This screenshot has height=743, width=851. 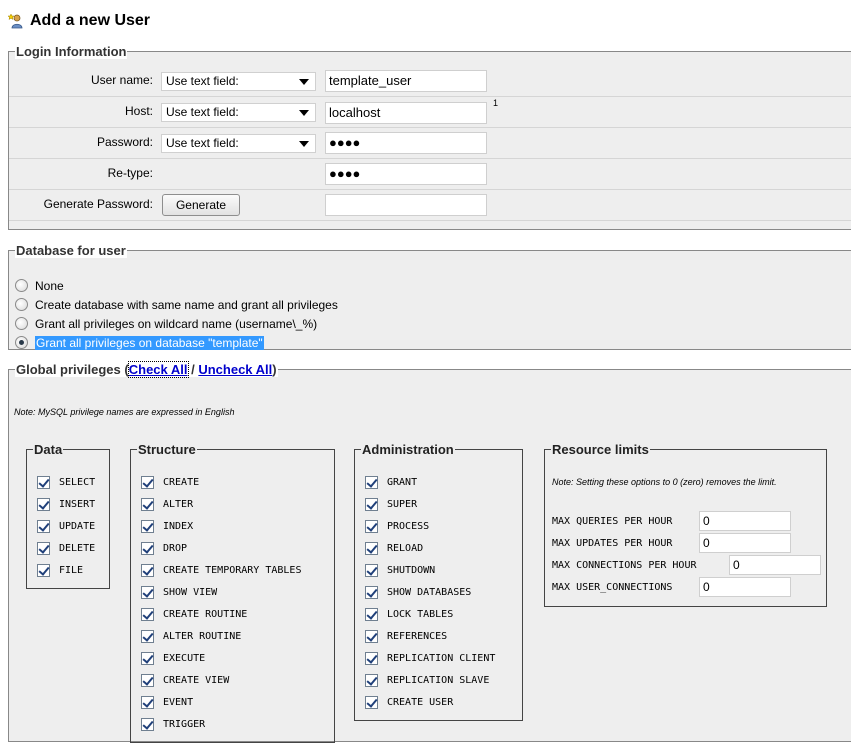 I want to click on privilege-create-user: CREATE USER, so click(x=409, y=702).